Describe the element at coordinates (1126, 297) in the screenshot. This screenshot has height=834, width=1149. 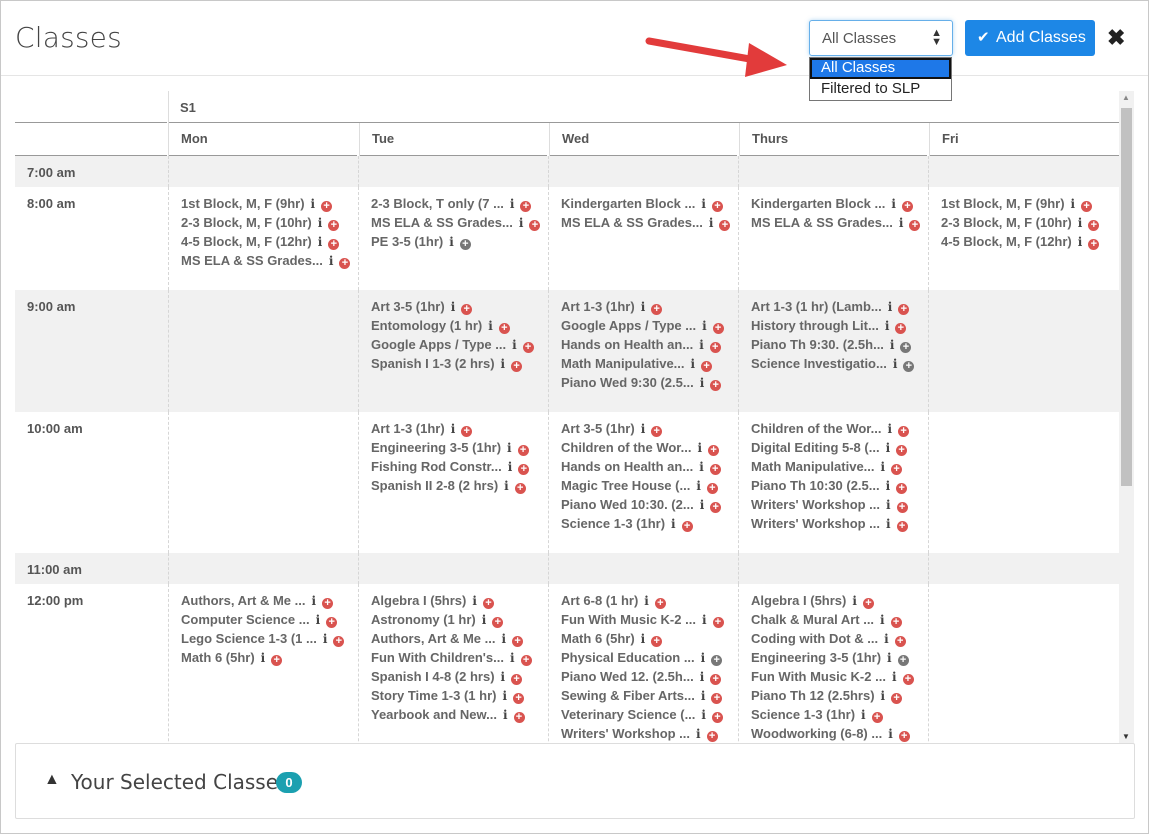
I see `scroll-thumb` at that location.